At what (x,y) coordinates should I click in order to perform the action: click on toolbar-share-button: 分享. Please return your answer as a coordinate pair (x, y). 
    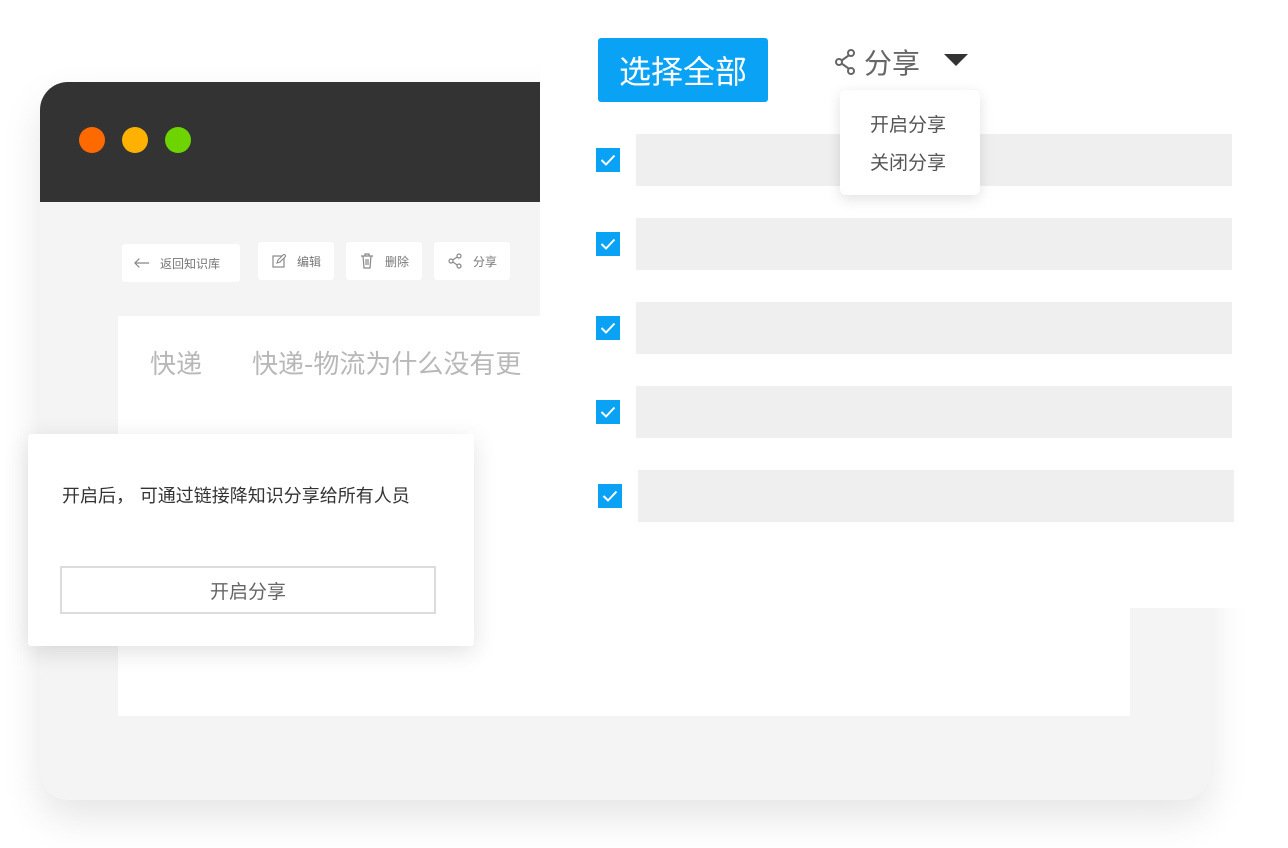
    Looking at the image, I should click on (472, 261).